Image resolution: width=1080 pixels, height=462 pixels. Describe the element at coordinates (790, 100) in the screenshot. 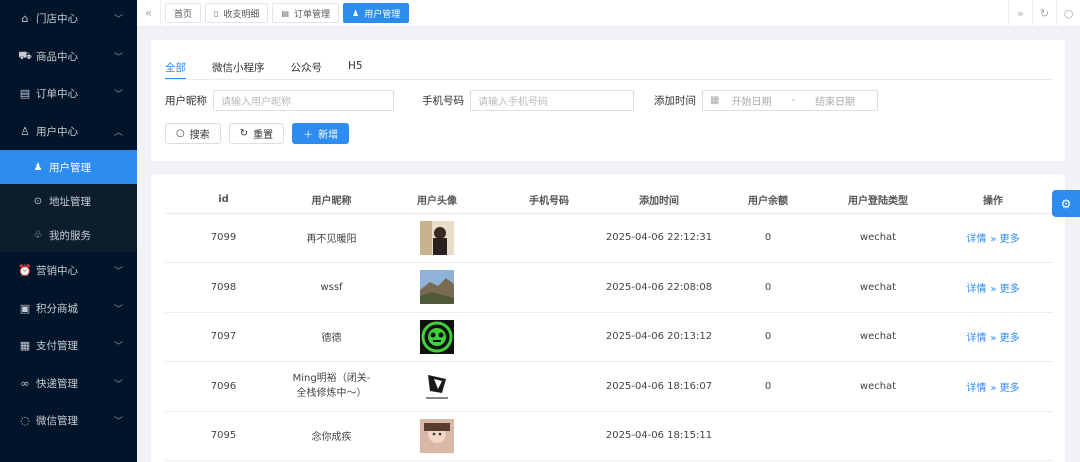

I see `date-range-picker: ▦ 开始日期 - 结束日期` at that location.